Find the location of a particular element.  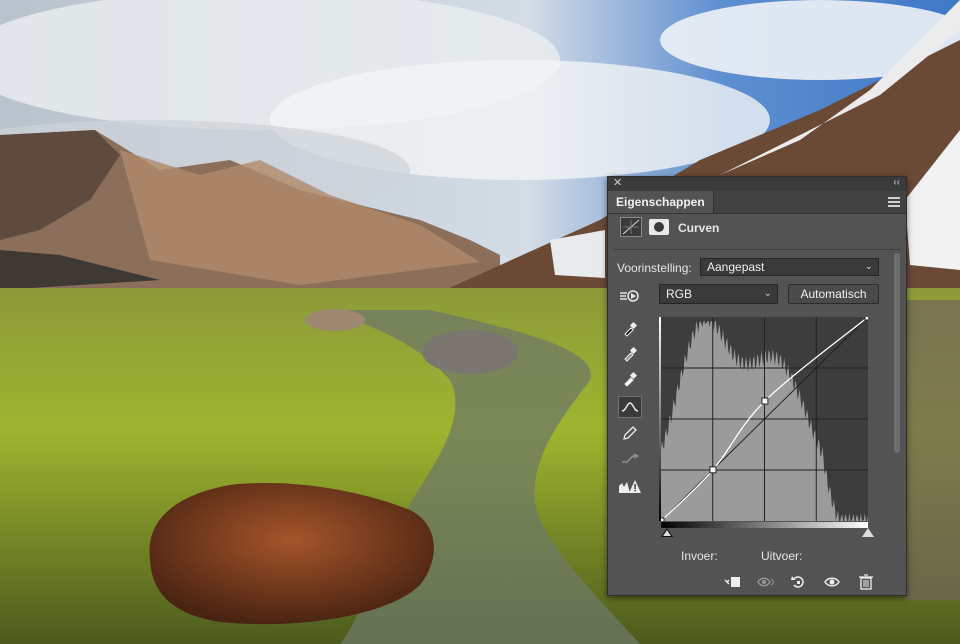

eyedropper-white-icon is located at coordinates (630, 379).